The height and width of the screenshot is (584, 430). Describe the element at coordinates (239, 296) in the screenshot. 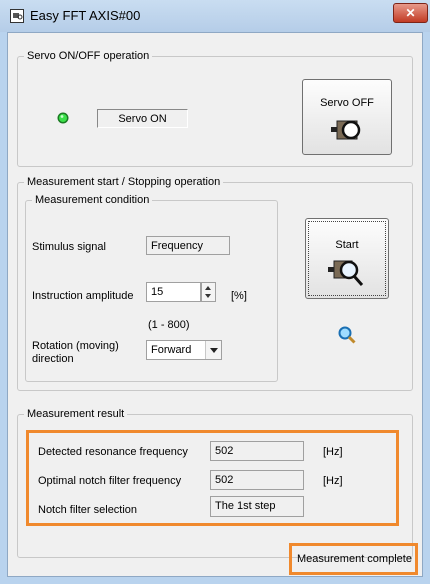

I see `amplitude-unit: [%]` at that location.